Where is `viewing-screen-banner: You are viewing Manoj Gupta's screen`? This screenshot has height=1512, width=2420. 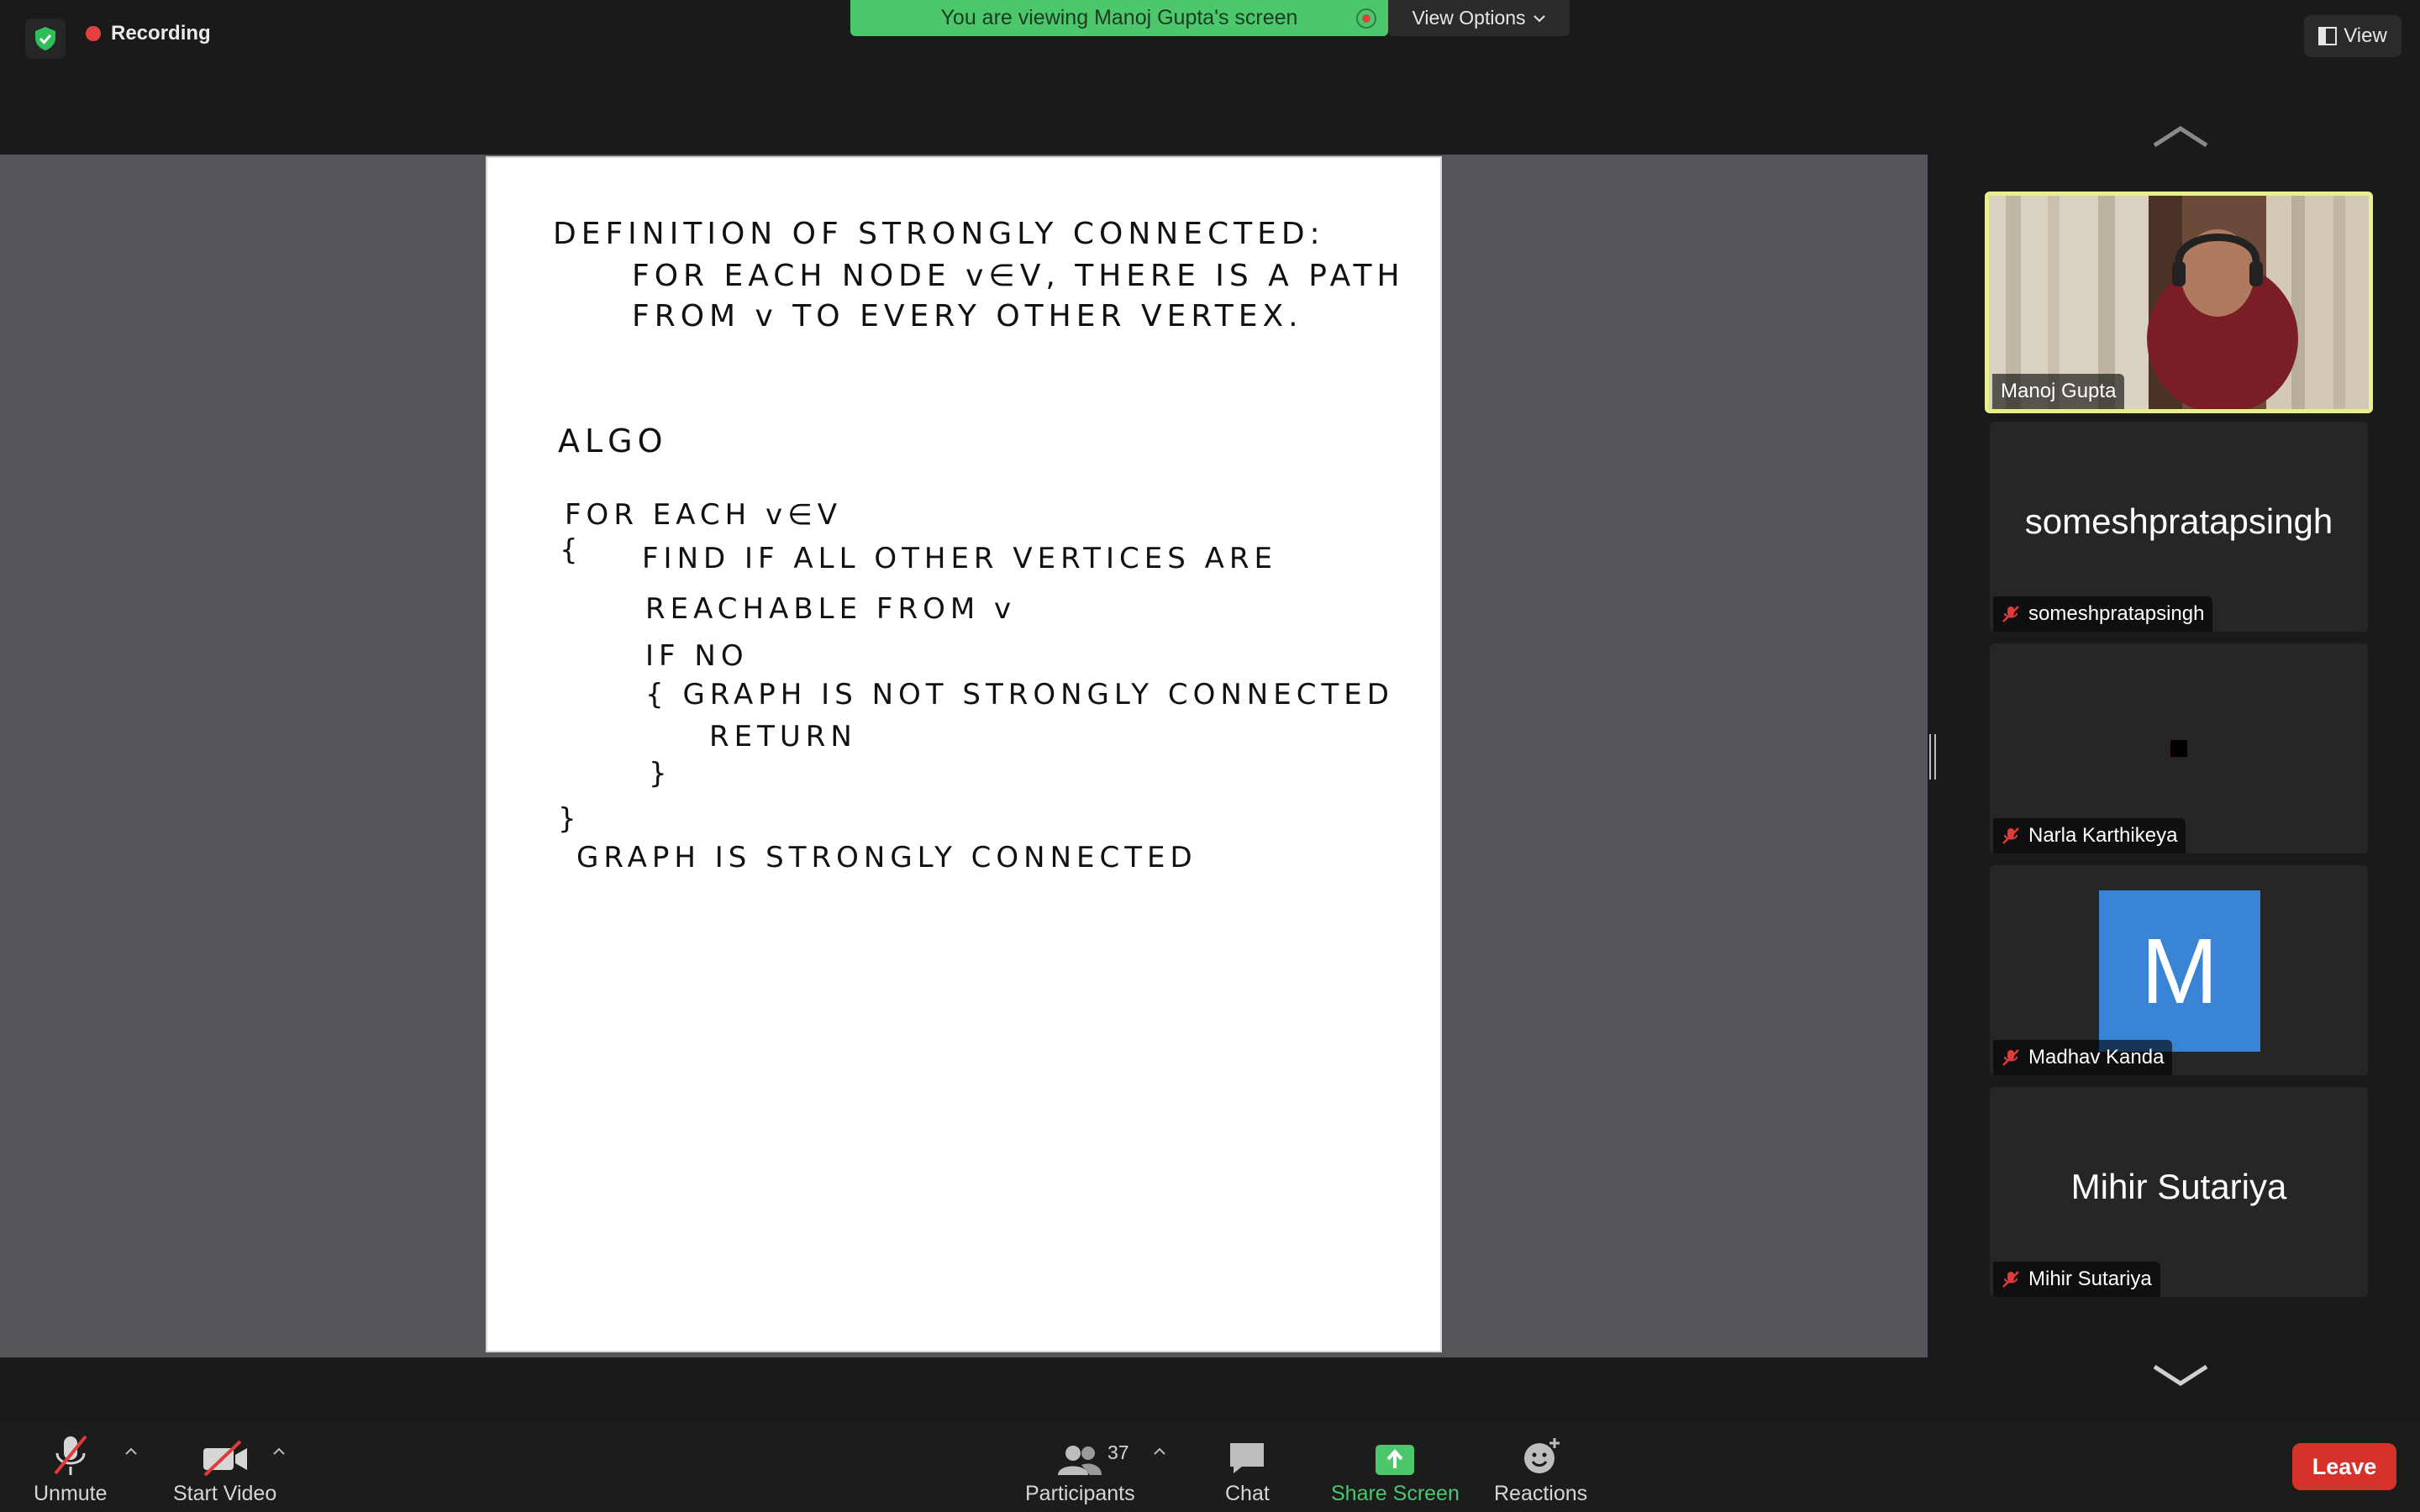
viewing-screen-banner: You are viewing Manoj Gupta's screen is located at coordinates (1119, 18).